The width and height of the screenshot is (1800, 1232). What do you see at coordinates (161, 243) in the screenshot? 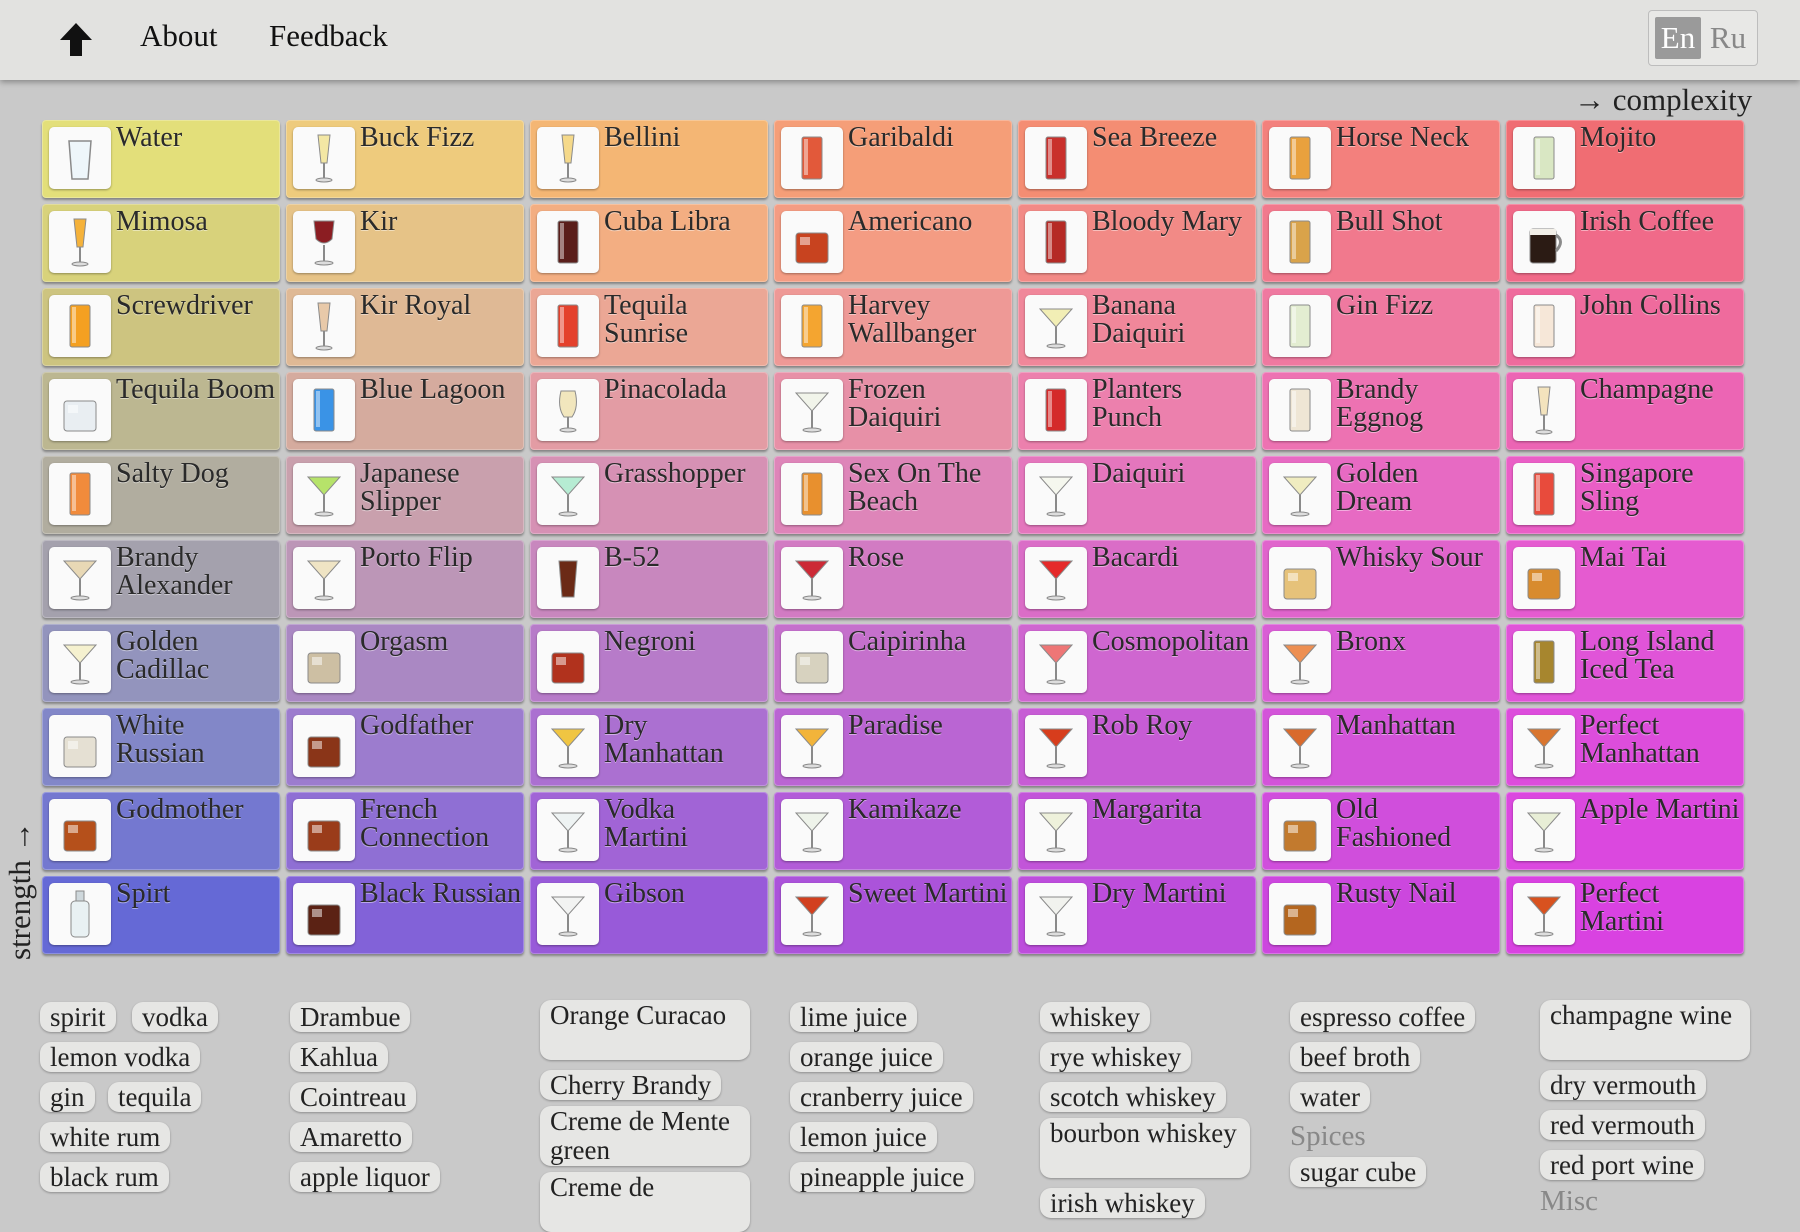
I see `cocktail-tile: Mimosa` at bounding box center [161, 243].